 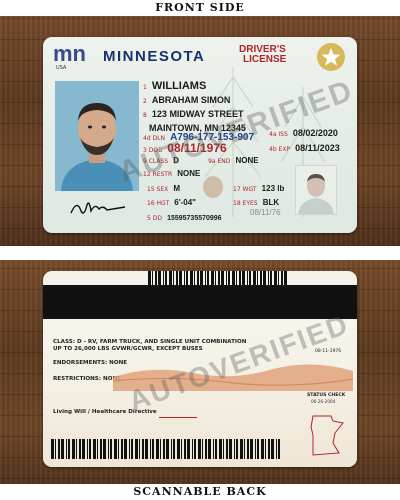 What do you see at coordinates (213, 187) in the screenshot?
I see `state-seal-icon` at bounding box center [213, 187].